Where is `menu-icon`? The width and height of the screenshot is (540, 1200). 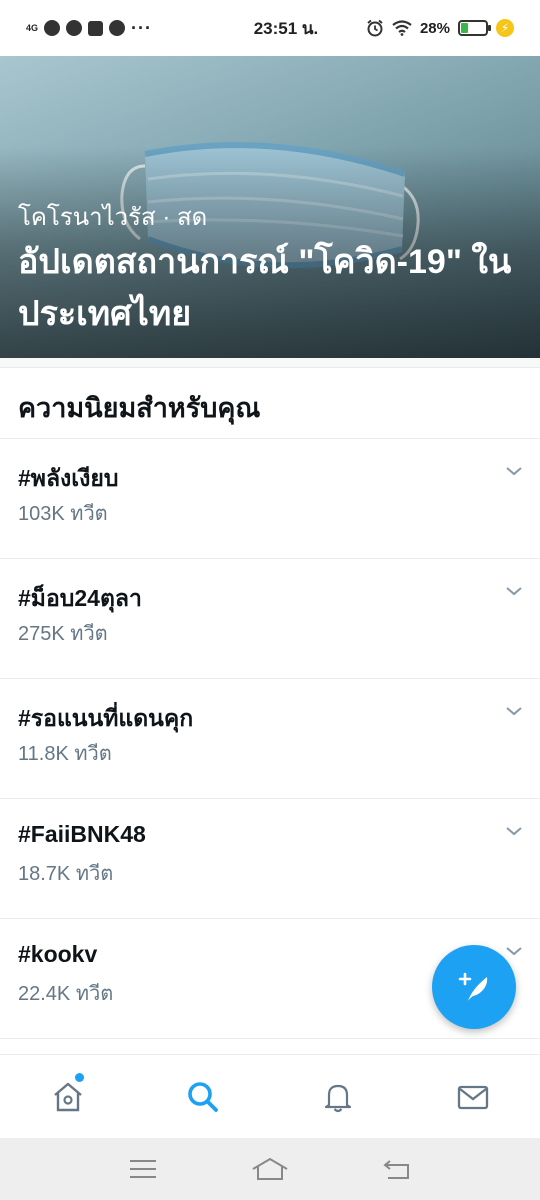
menu-icon is located at coordinates (143, 1169).